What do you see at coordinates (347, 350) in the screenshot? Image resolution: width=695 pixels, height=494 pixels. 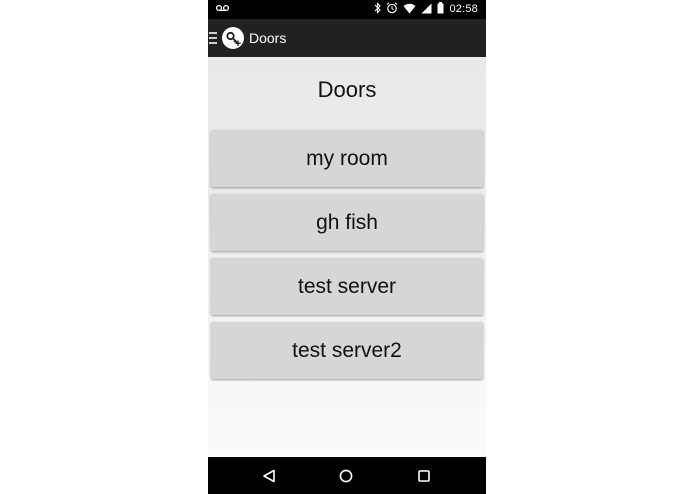 I see `door-button-test-server2: test server2` at bounding box center [347, 350].